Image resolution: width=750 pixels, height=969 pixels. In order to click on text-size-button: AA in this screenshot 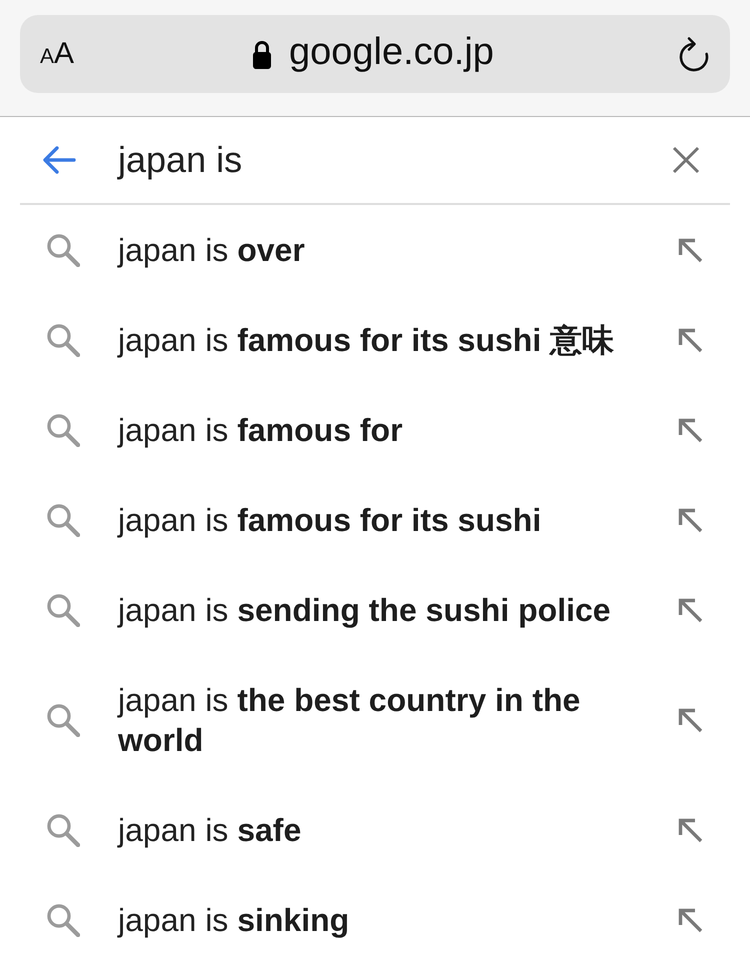, I will do `click(57, 54)`.